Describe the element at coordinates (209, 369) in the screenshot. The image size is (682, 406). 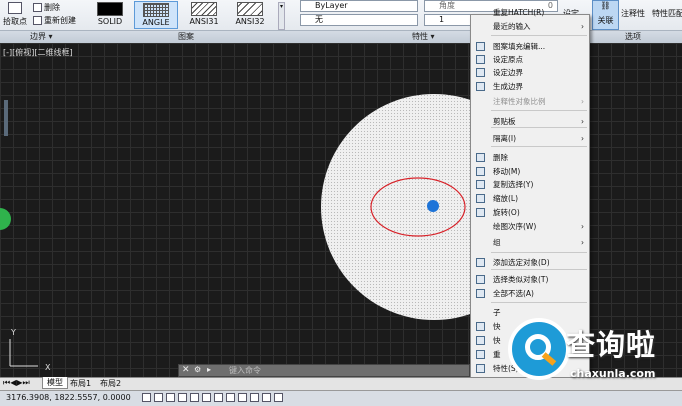
I see `prompt-icon: ▸` at that location.